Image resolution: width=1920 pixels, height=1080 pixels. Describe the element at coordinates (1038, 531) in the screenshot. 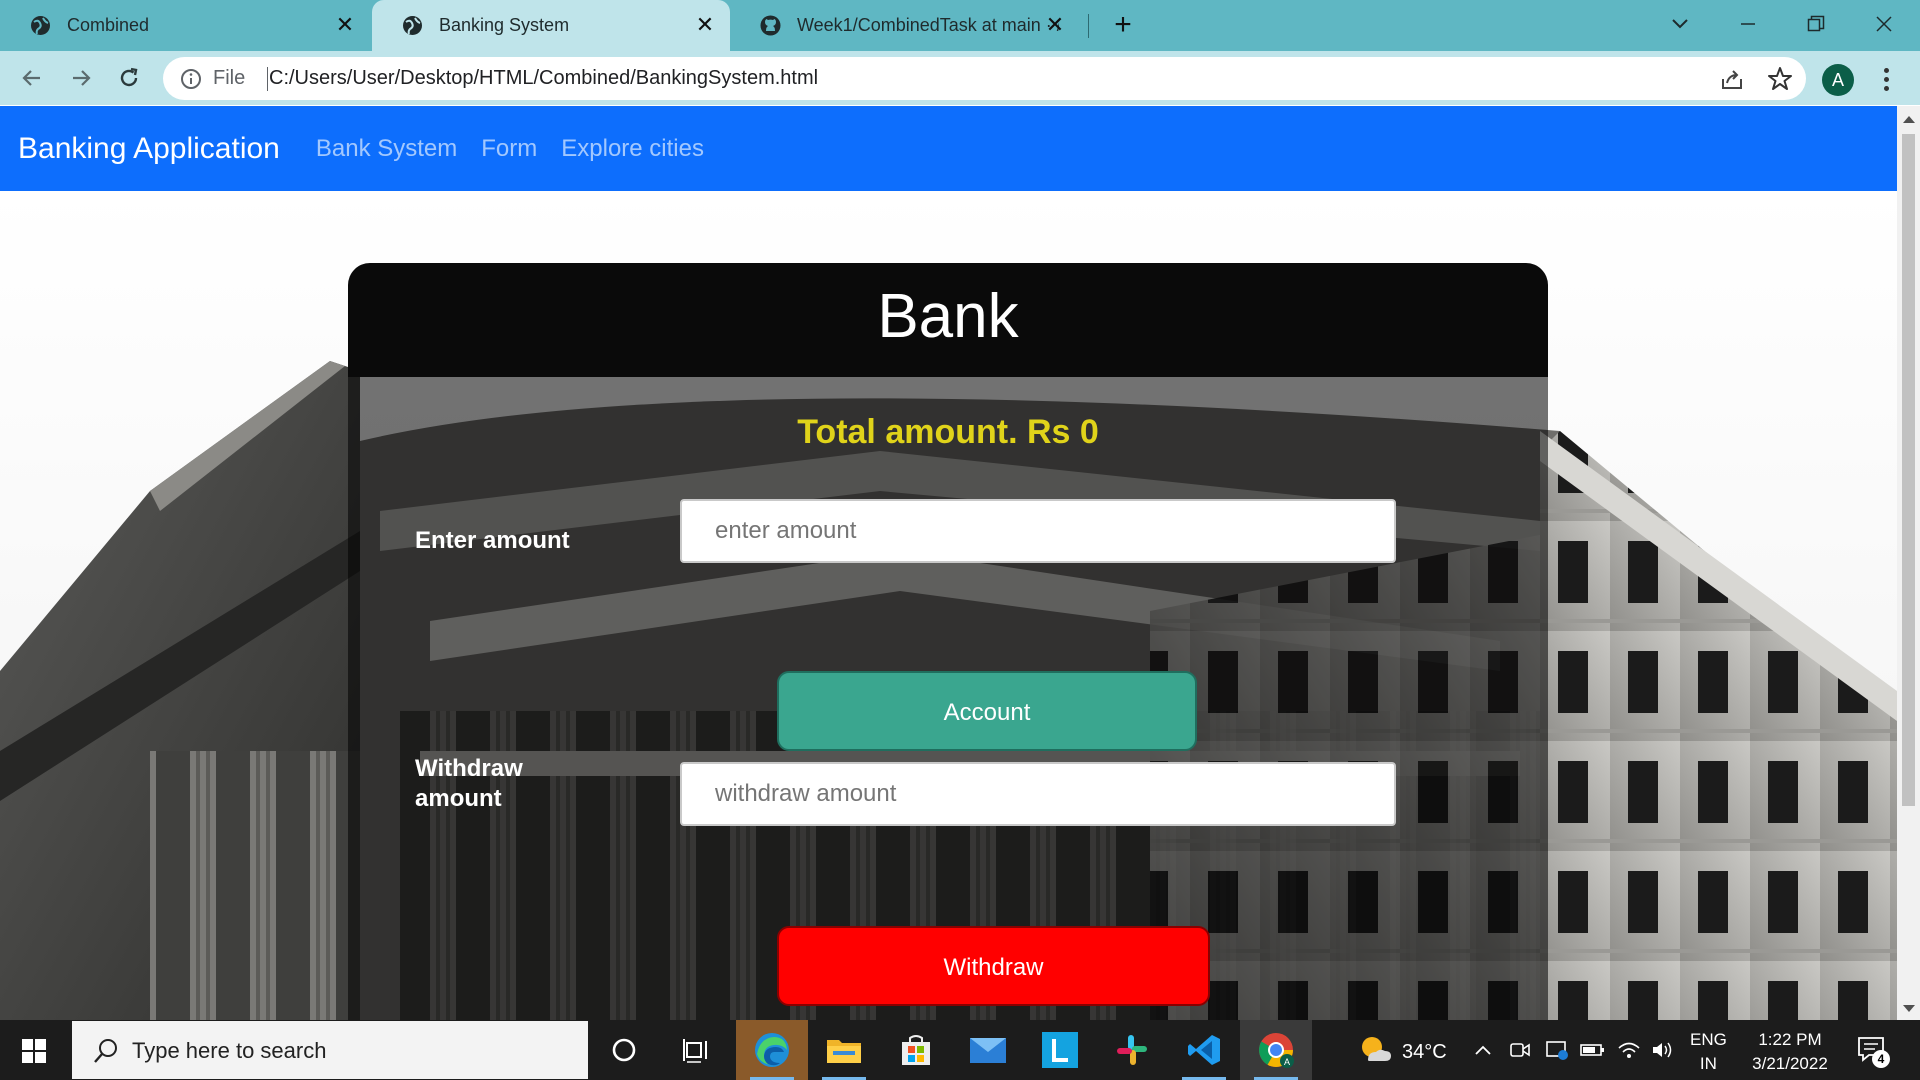

I see `enter-amount-input` at that location.